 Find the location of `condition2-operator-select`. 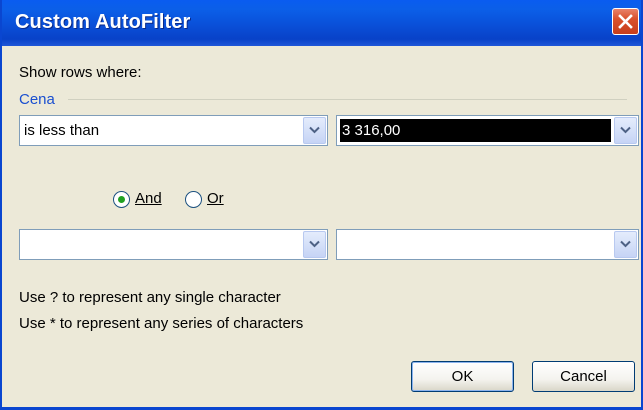

condition2-operator-select is located at coordinates (173, 244).